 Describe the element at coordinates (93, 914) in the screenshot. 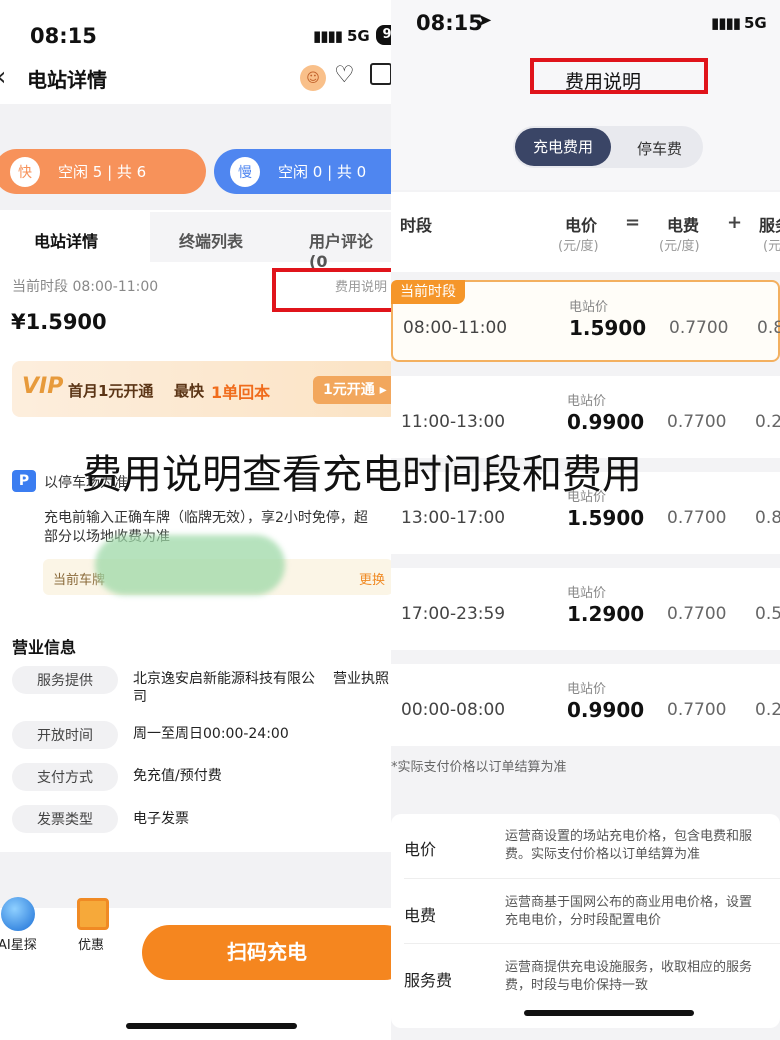

I see `coupon-icon` at that location.